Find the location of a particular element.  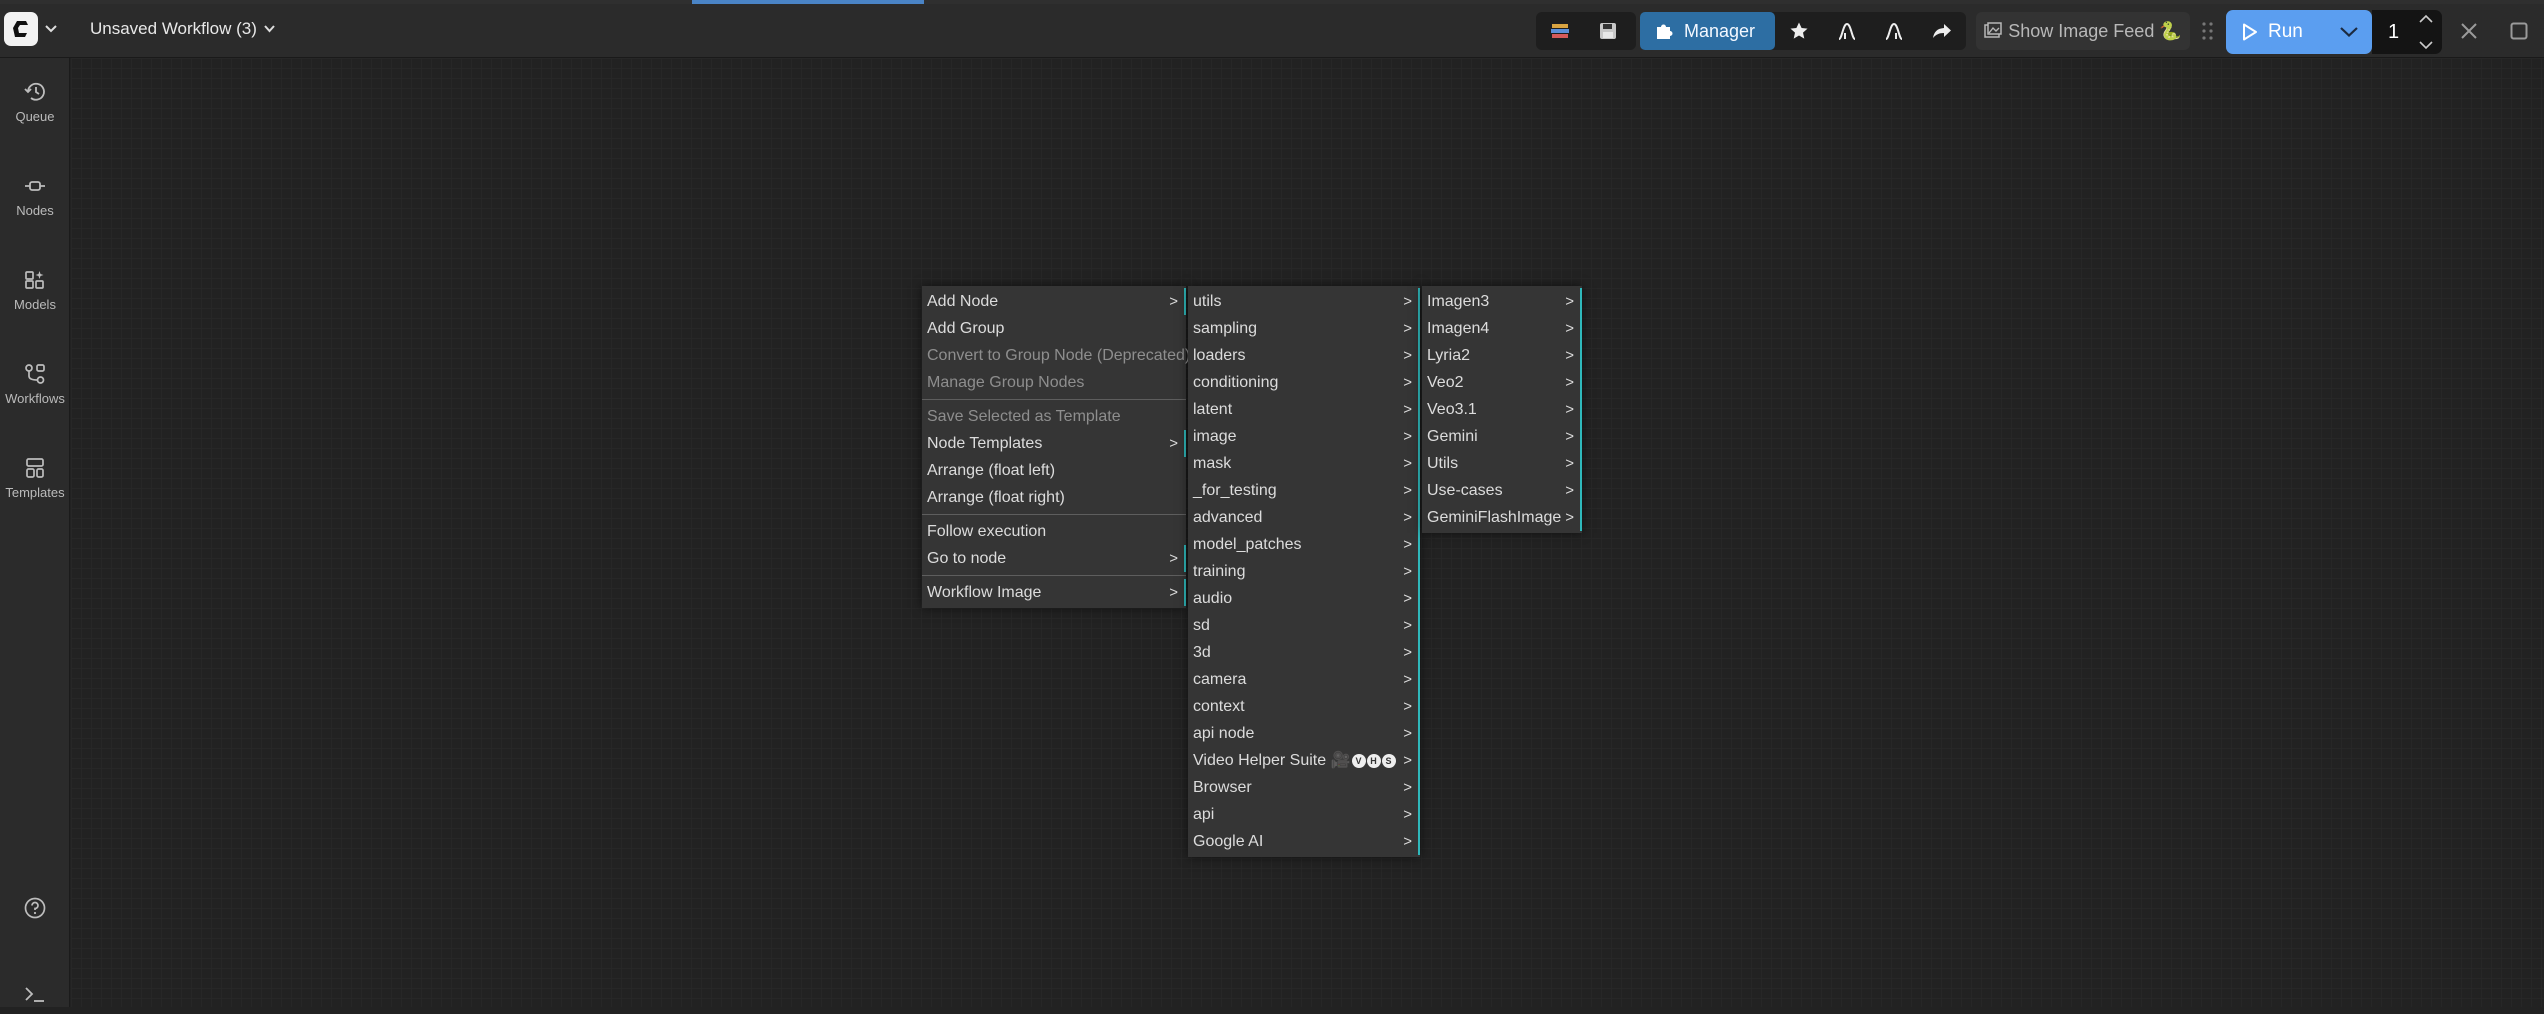

menu-item-add-node: Add Node > is located at coordinates (1054, 301).